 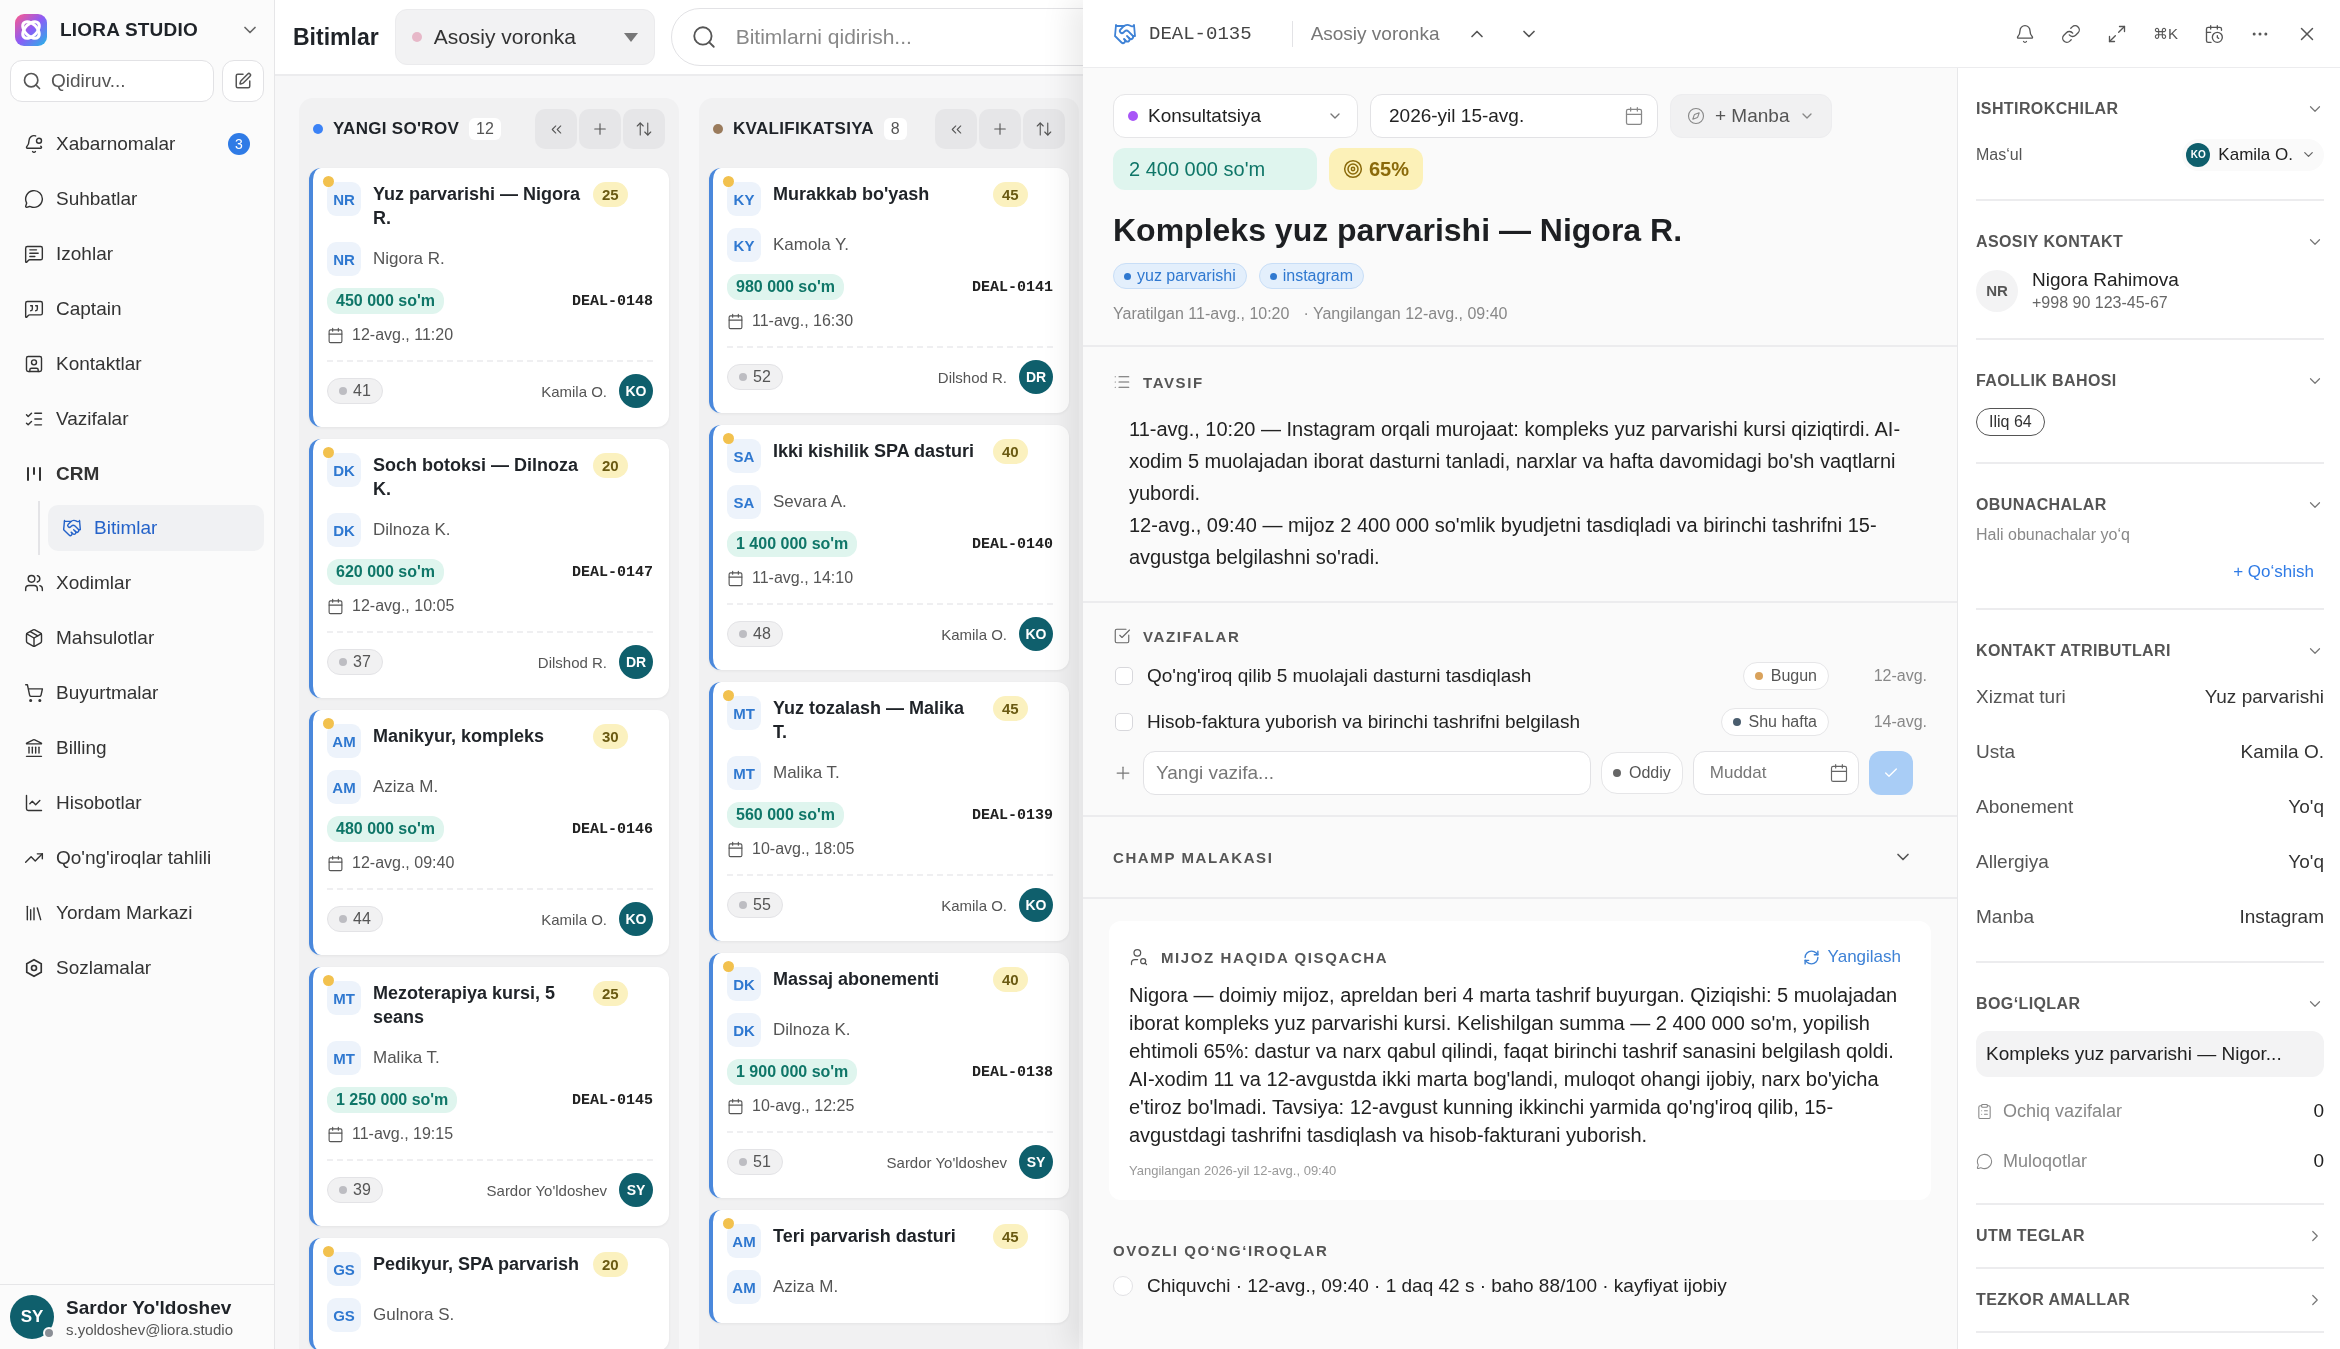 I want to click on contact-name: Malika T., so click(x=806, y=773).